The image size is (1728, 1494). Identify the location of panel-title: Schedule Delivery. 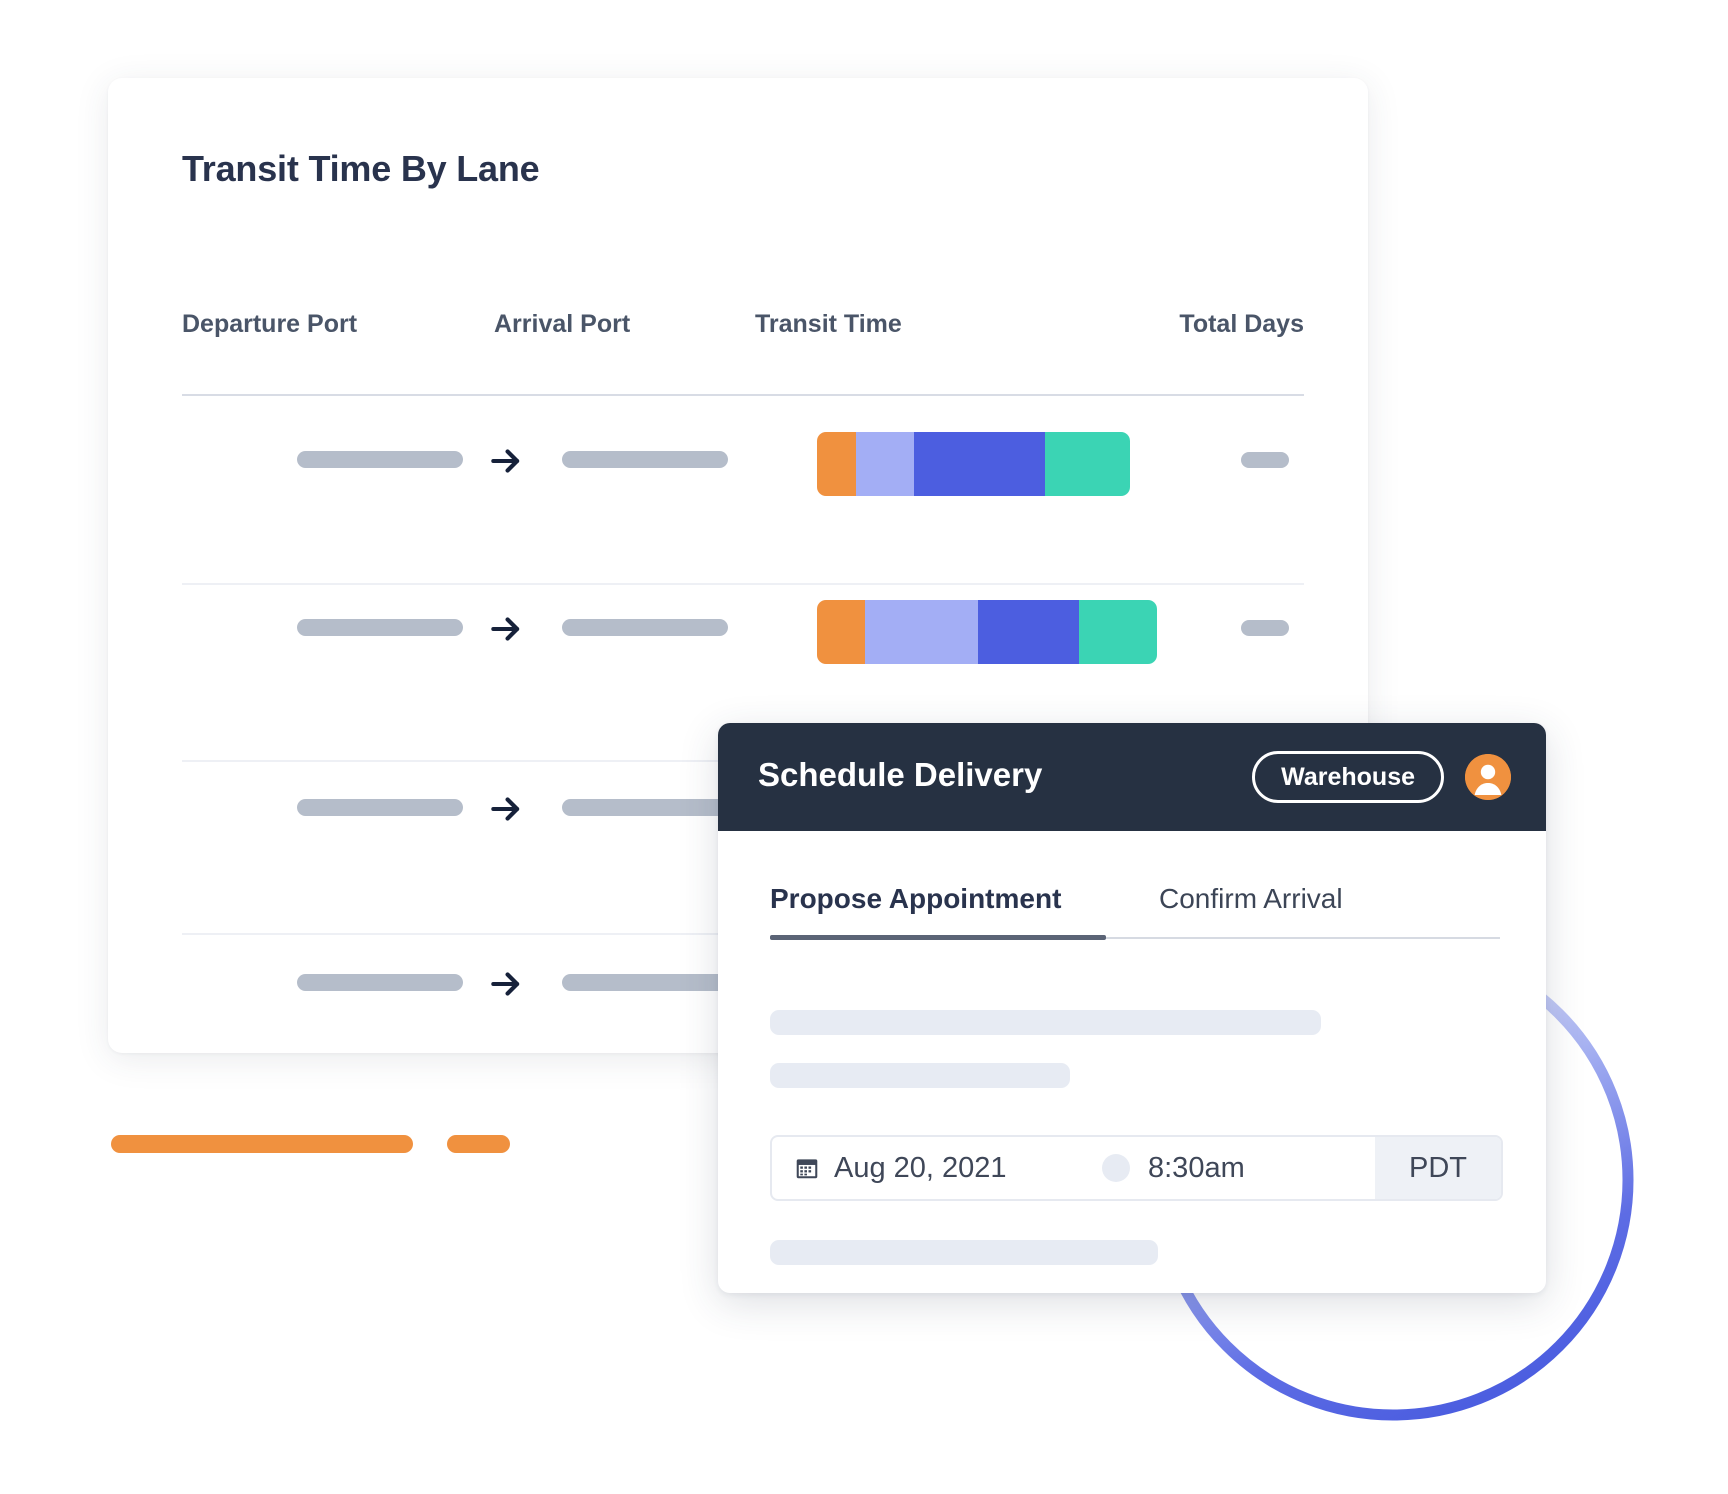
(900, 774).